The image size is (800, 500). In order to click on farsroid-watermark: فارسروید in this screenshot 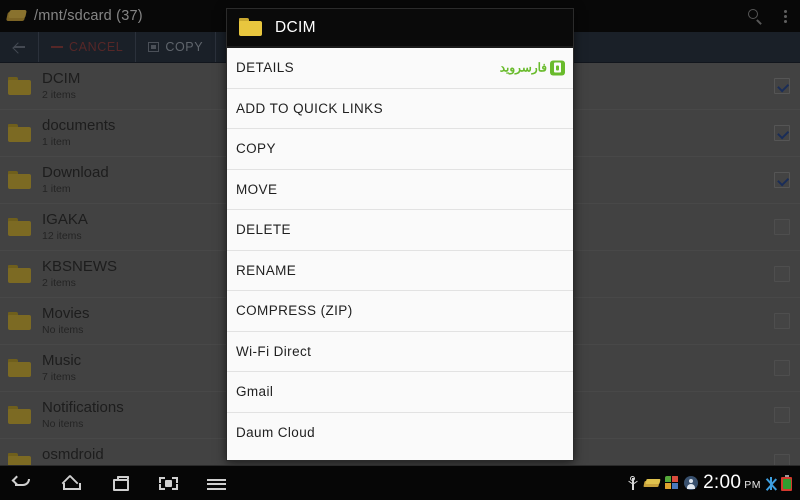, I will do `click(532, 68)`.